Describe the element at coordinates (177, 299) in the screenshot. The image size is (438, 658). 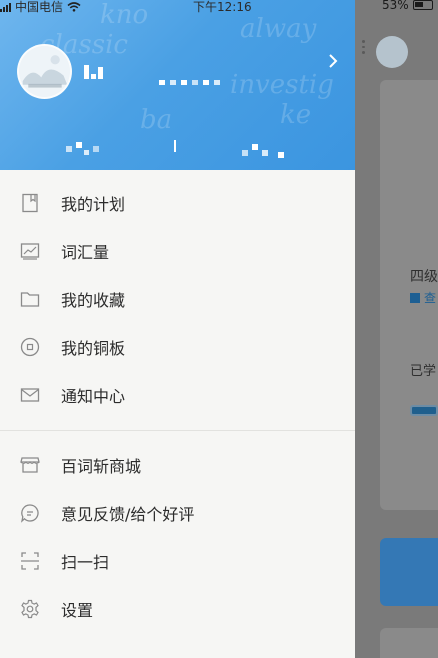
I see `menu-item-favorites: 我的收藏` at that location.